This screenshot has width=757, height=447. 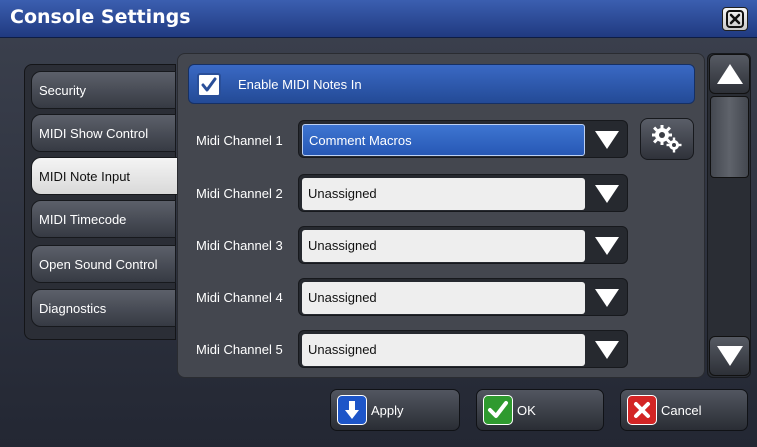 I want to click on channel-label: Midi Channel 2, so click(x=239, y=193).